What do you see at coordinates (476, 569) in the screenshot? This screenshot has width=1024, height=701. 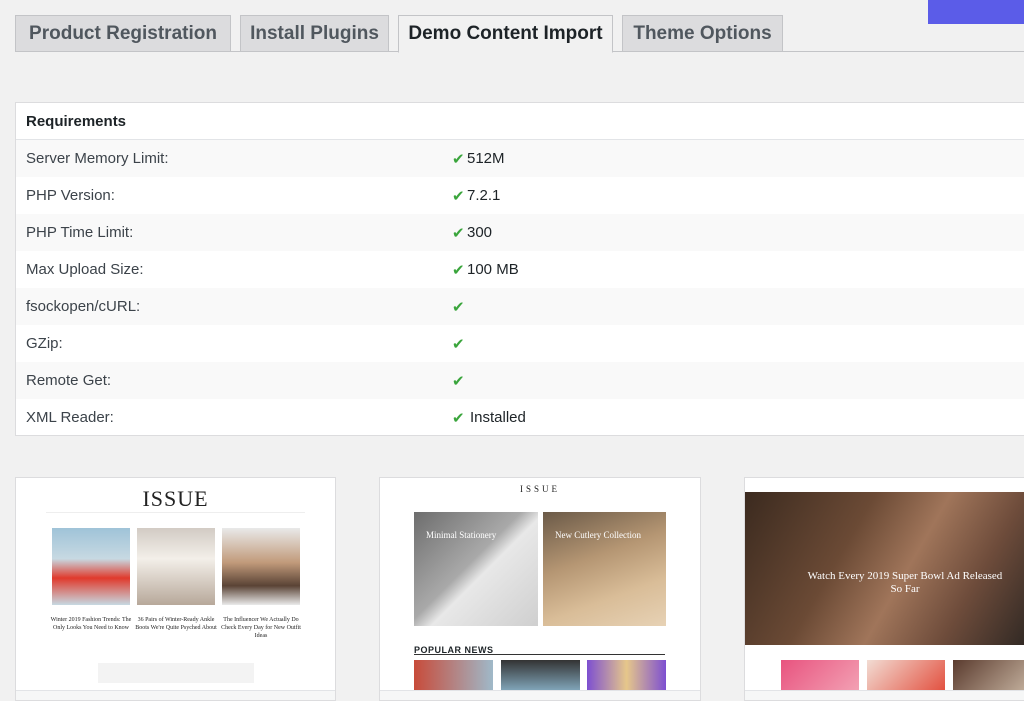 I see `demo-feature-card: Minimal Stationery` at bounding box center [476, 569].